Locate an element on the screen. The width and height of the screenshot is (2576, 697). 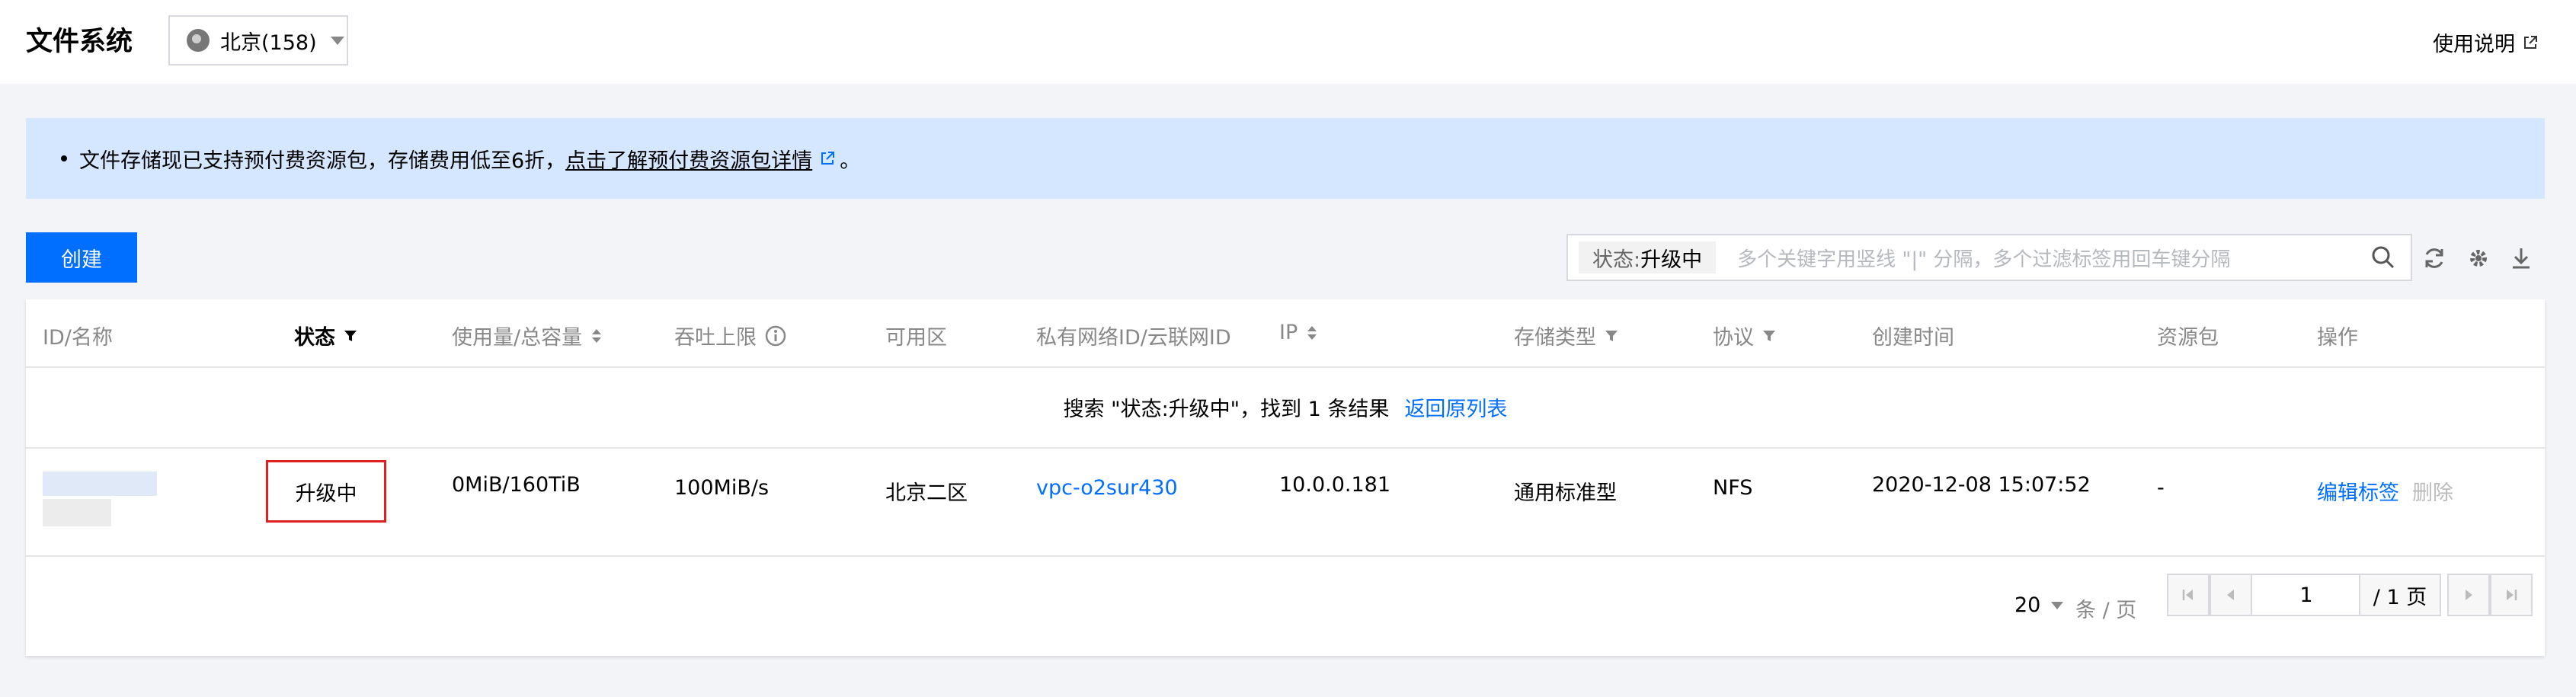
column-package: 资源包 is located at coordinates (2188, 338).